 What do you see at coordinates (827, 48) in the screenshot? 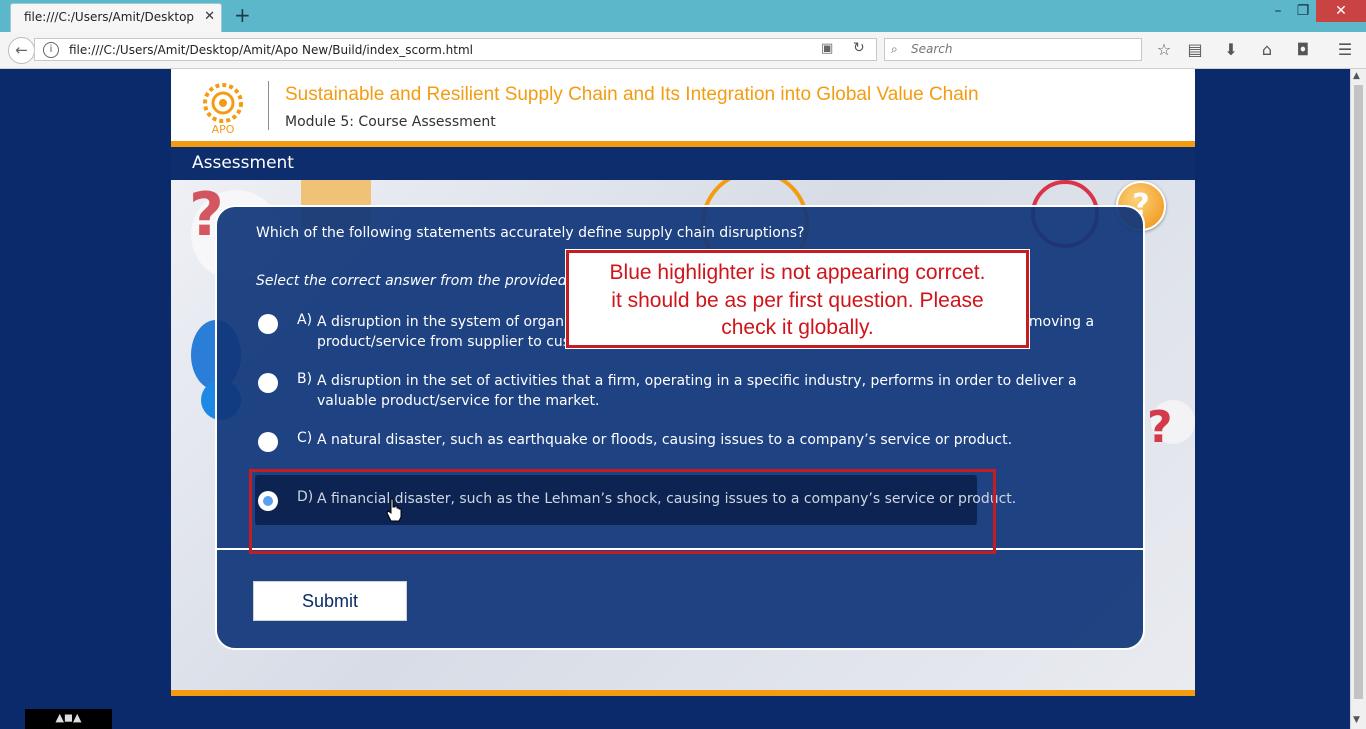
I see `reader-view-icon: ▣` at bounding box center [827, 48].